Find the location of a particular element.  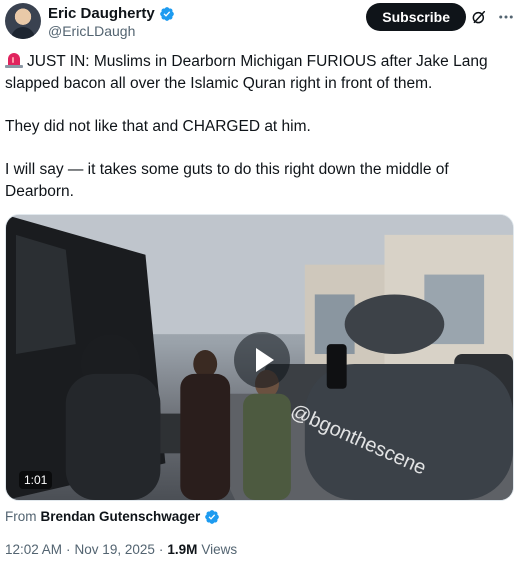

video-duration: 1:01 is located at coordinates (36, 480).